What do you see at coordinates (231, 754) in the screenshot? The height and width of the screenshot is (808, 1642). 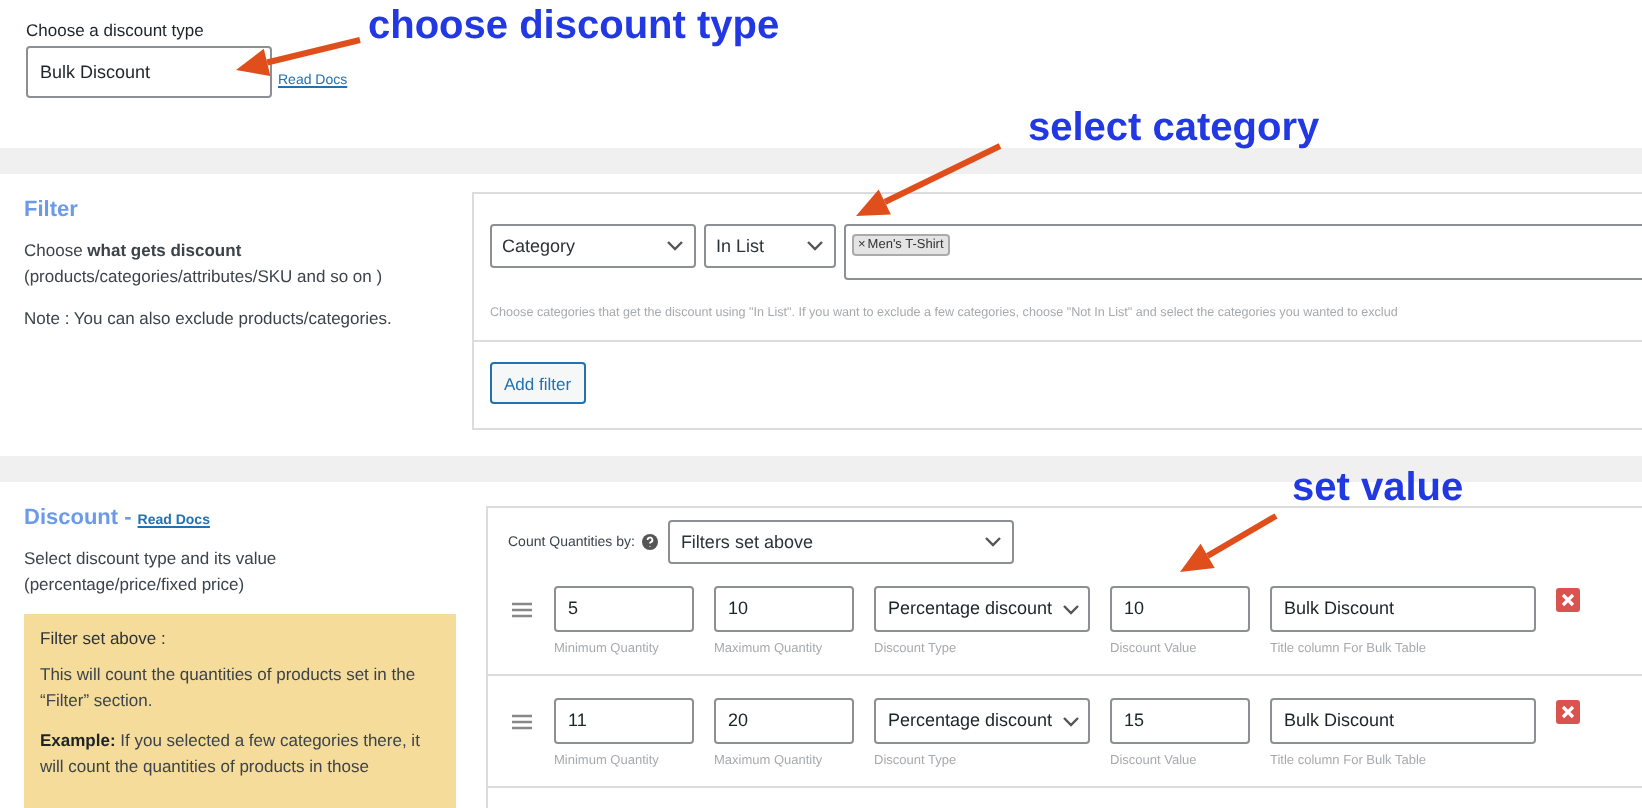 I see `info-text: Example: If you selected a few categories there, it will count the quantities of products in those` at bounding box center [231, 754].